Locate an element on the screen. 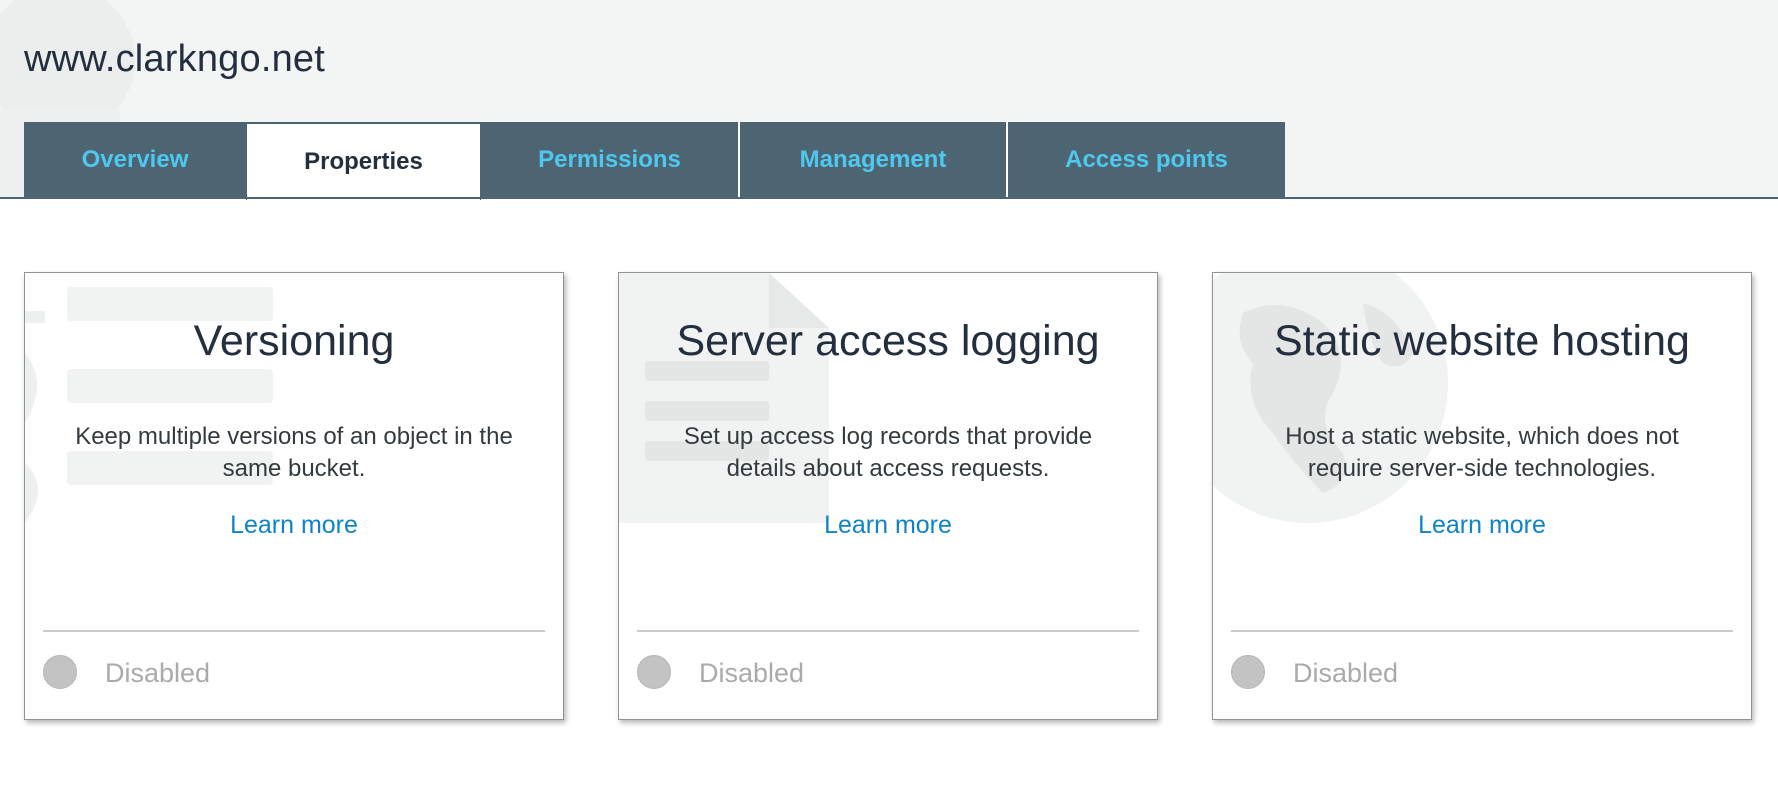  tab-management: Management is located at coordinates (872, 159).